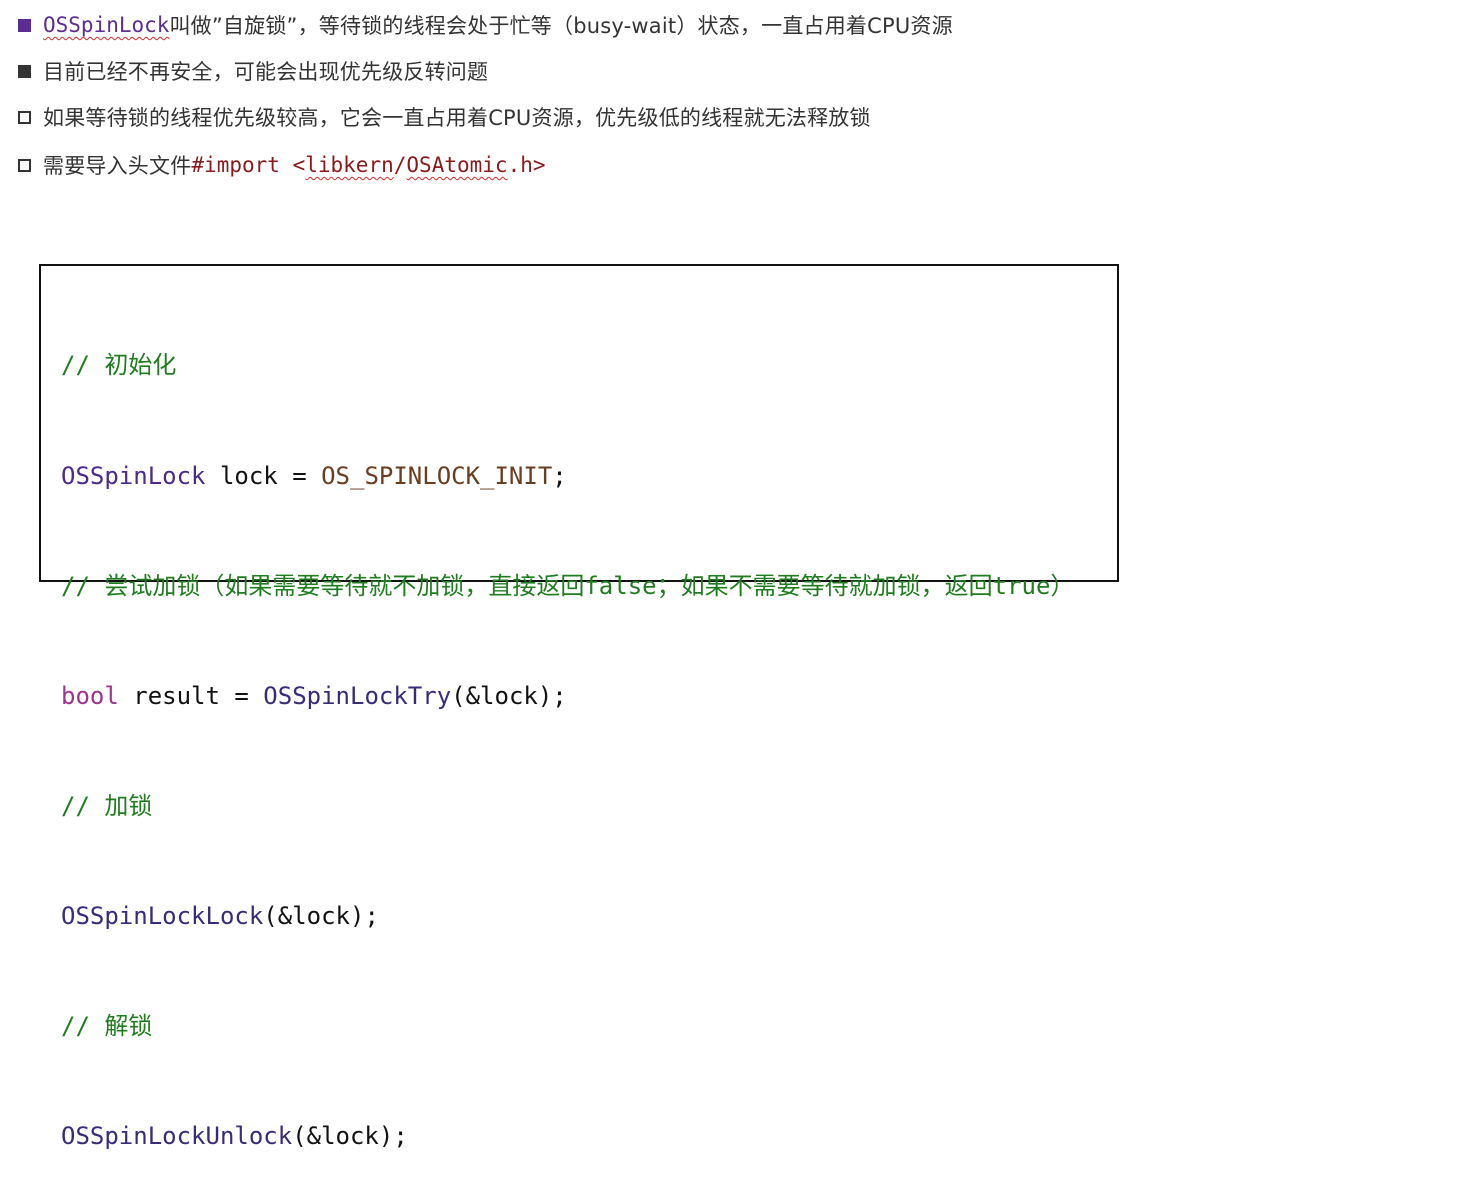  Describe the element at coordinates (567, 1026) in the screenshot. I see `code-line: // 解锁` at that location.